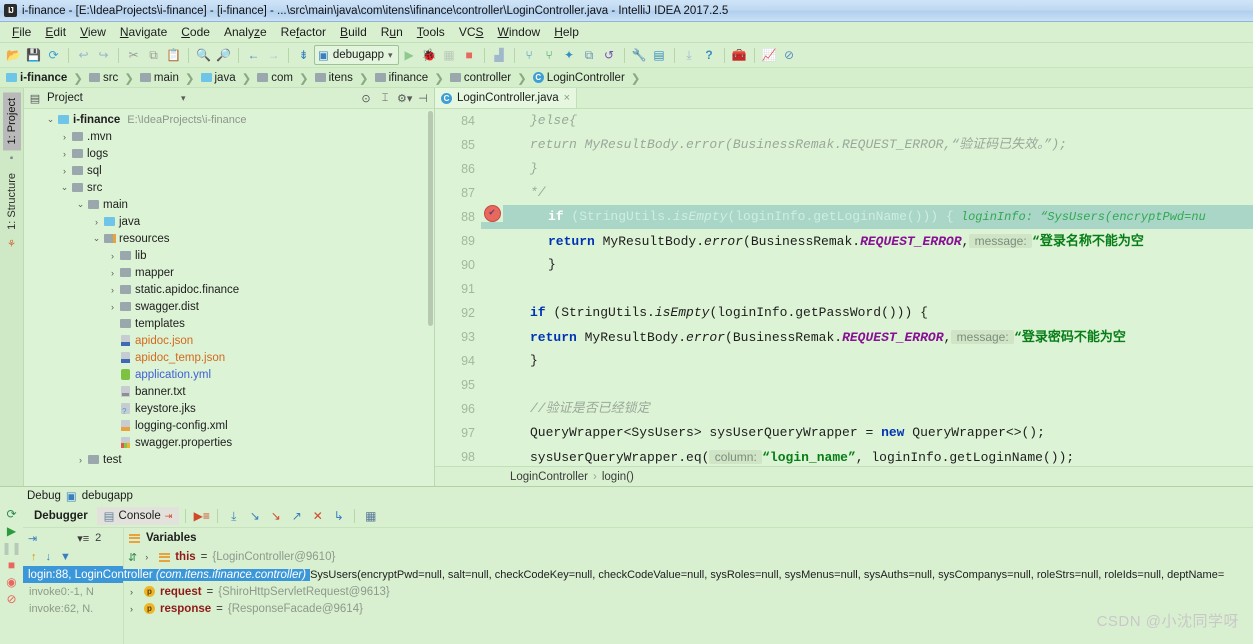 This screenshot has height=644, width=1253. What do you see at coordinates (83, 55) in the screenshot?
I see `undo-icon: ↩` at bounding box center [83, 55].